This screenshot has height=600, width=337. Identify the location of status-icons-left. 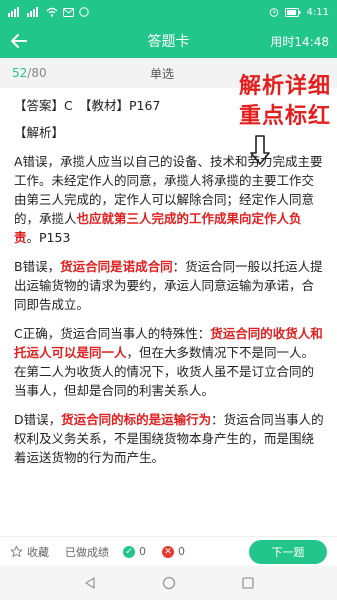
(48, 12).